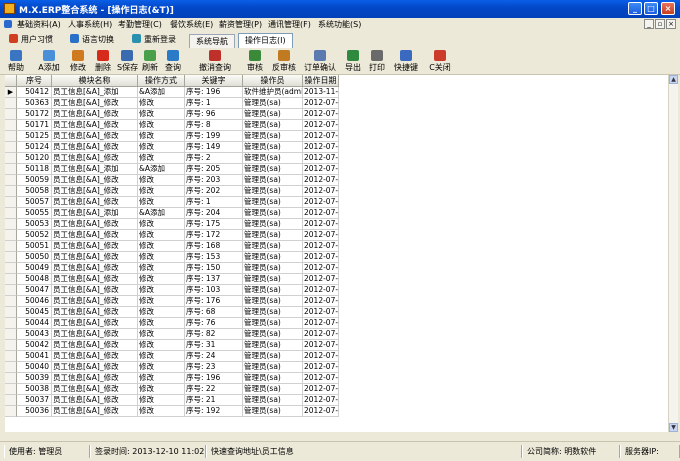  Describe the element at coordinates (255, 61) in the screenshot. I see `audit-button: 审核` at that location.